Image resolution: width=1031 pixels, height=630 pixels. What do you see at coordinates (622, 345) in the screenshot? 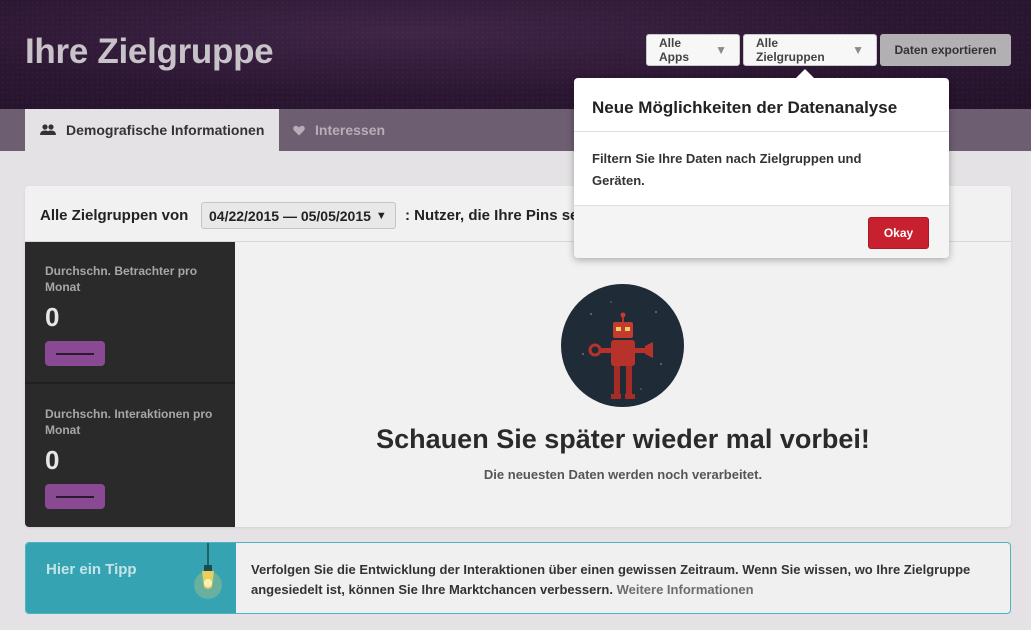
I see `robot-illustration-icon` at bounding box center [622, 345].